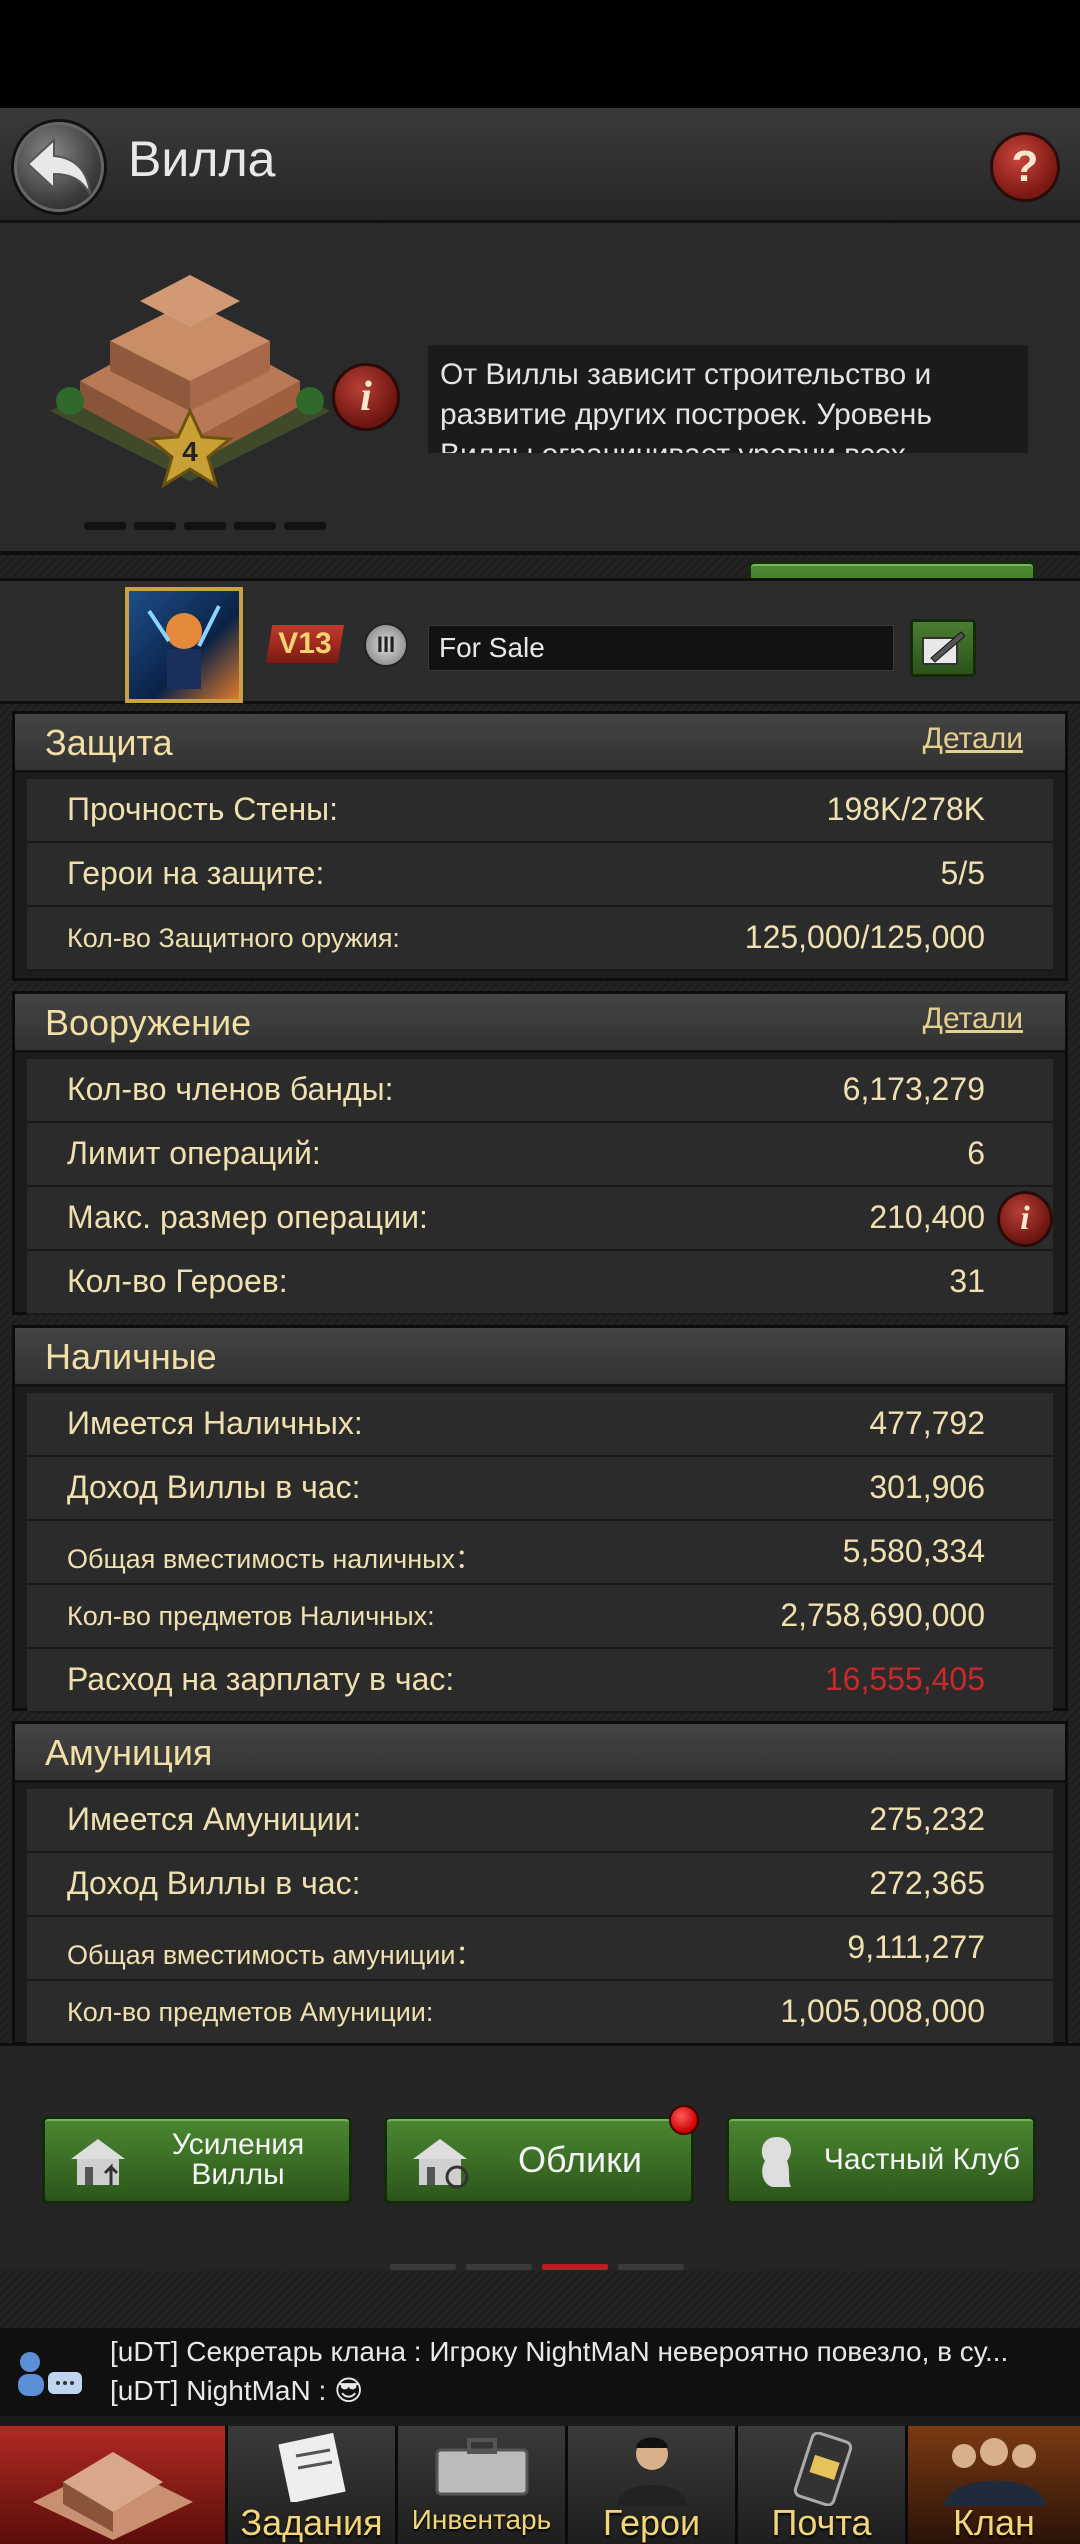 The image size is (1080, 2544). Describe the element at coordinates (540, 1023) in the screenshot. I see `section-header: Вооружение Детали` at that location.